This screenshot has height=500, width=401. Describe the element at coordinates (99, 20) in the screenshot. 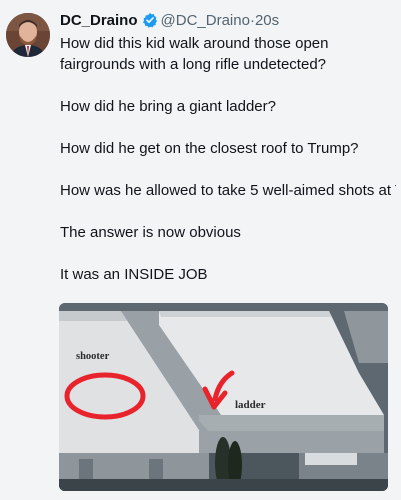

I see `author-display-name: DC_Draino` at that location.